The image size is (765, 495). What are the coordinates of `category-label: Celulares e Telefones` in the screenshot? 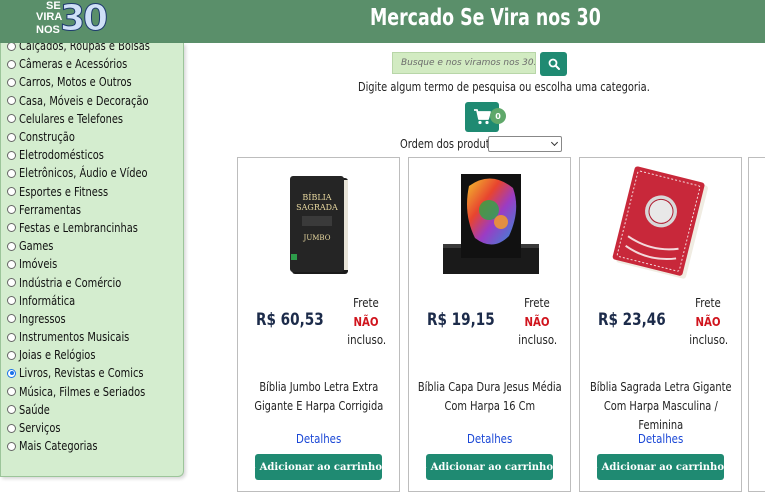 It's located at (71, 118).